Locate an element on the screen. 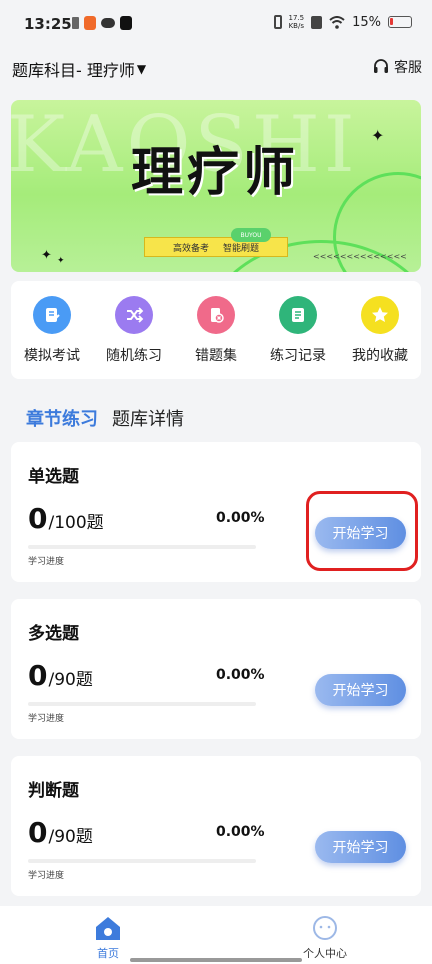 This screenshot has height=964, width=432. nav-personal-center: 个人中心 is located at coordinates (325, 937).